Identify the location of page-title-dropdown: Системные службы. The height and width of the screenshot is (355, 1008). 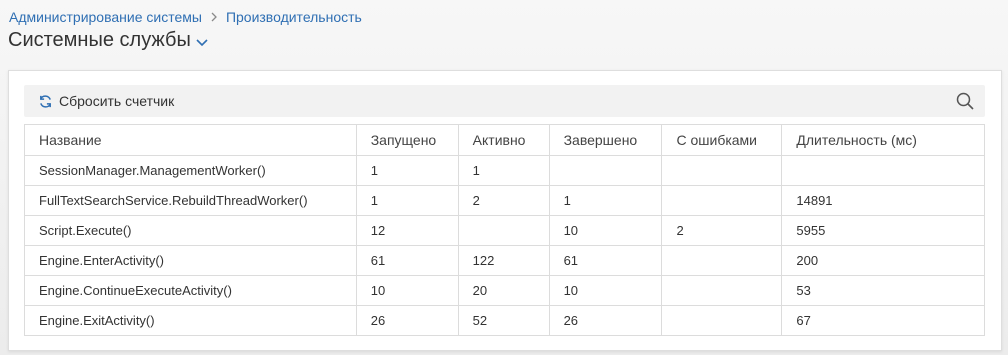
(108, 40).